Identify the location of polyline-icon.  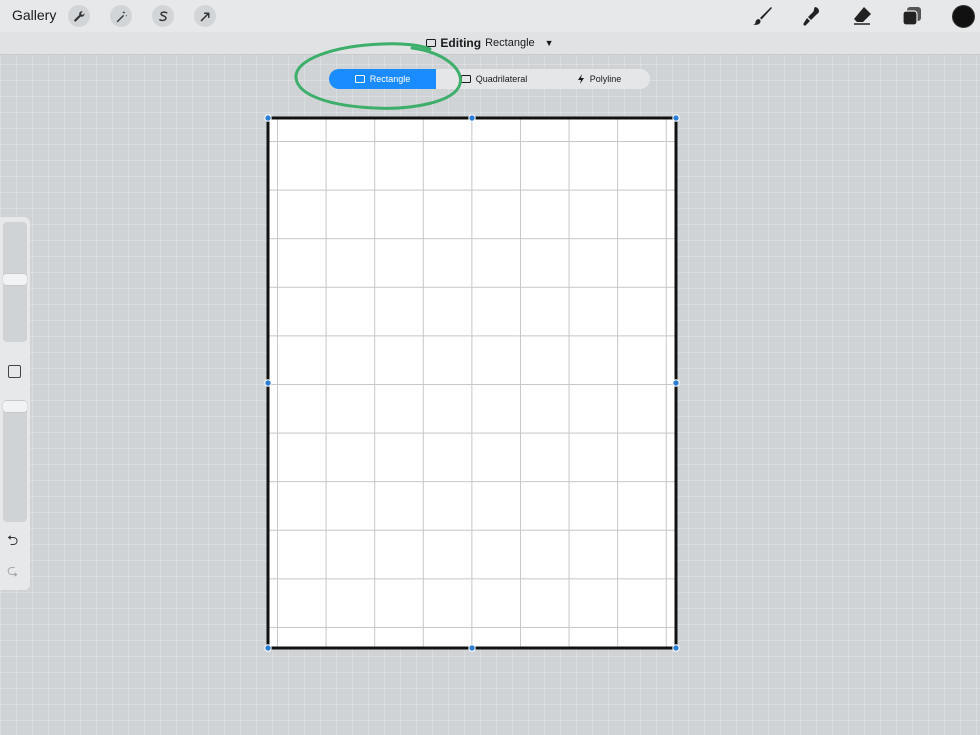
(580, 79).